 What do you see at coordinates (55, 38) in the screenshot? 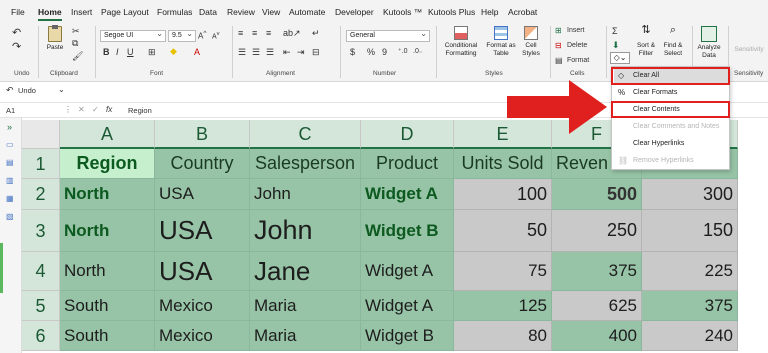
I see `paste-button: Paste` at bounding box center [55, 38].